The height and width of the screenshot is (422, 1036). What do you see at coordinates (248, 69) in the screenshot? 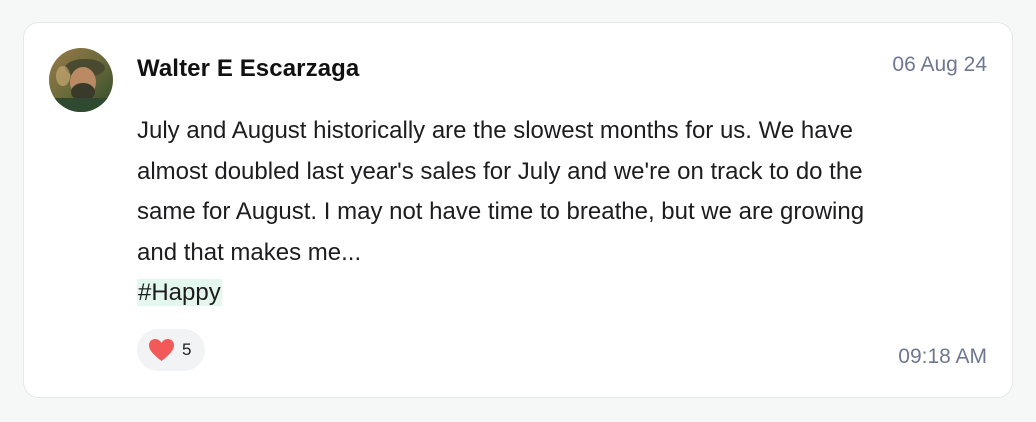
I see `author-name: Walter E Escarzaga` at bounding box center [248, 69].